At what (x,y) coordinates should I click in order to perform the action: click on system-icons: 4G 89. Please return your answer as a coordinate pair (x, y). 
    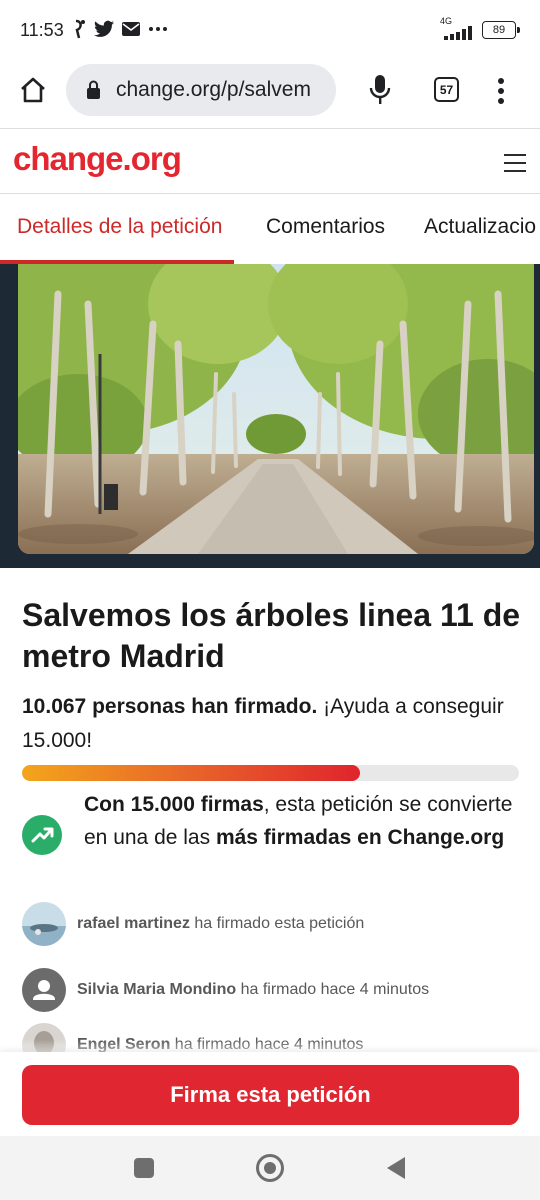
    Looking at the image, I should click on (480, 28).